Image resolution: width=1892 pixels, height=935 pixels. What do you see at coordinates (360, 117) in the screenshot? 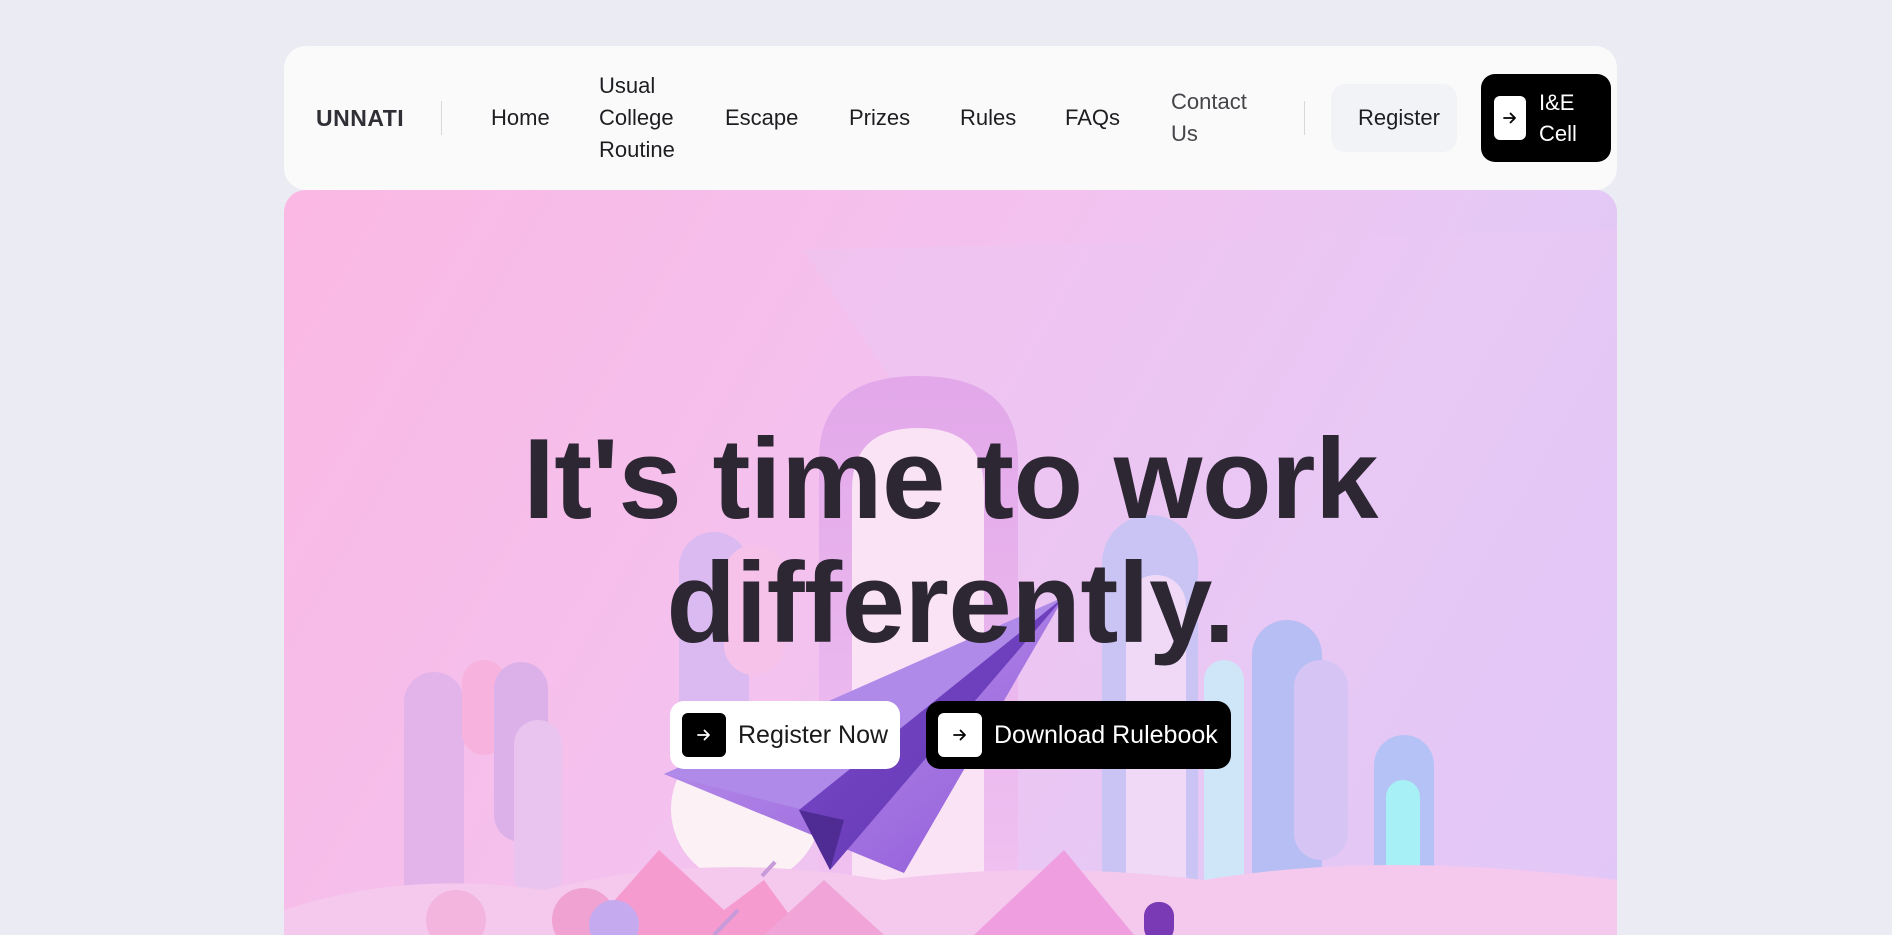
I see `logo-text: UNNATI` at bounding box center [360, 117].